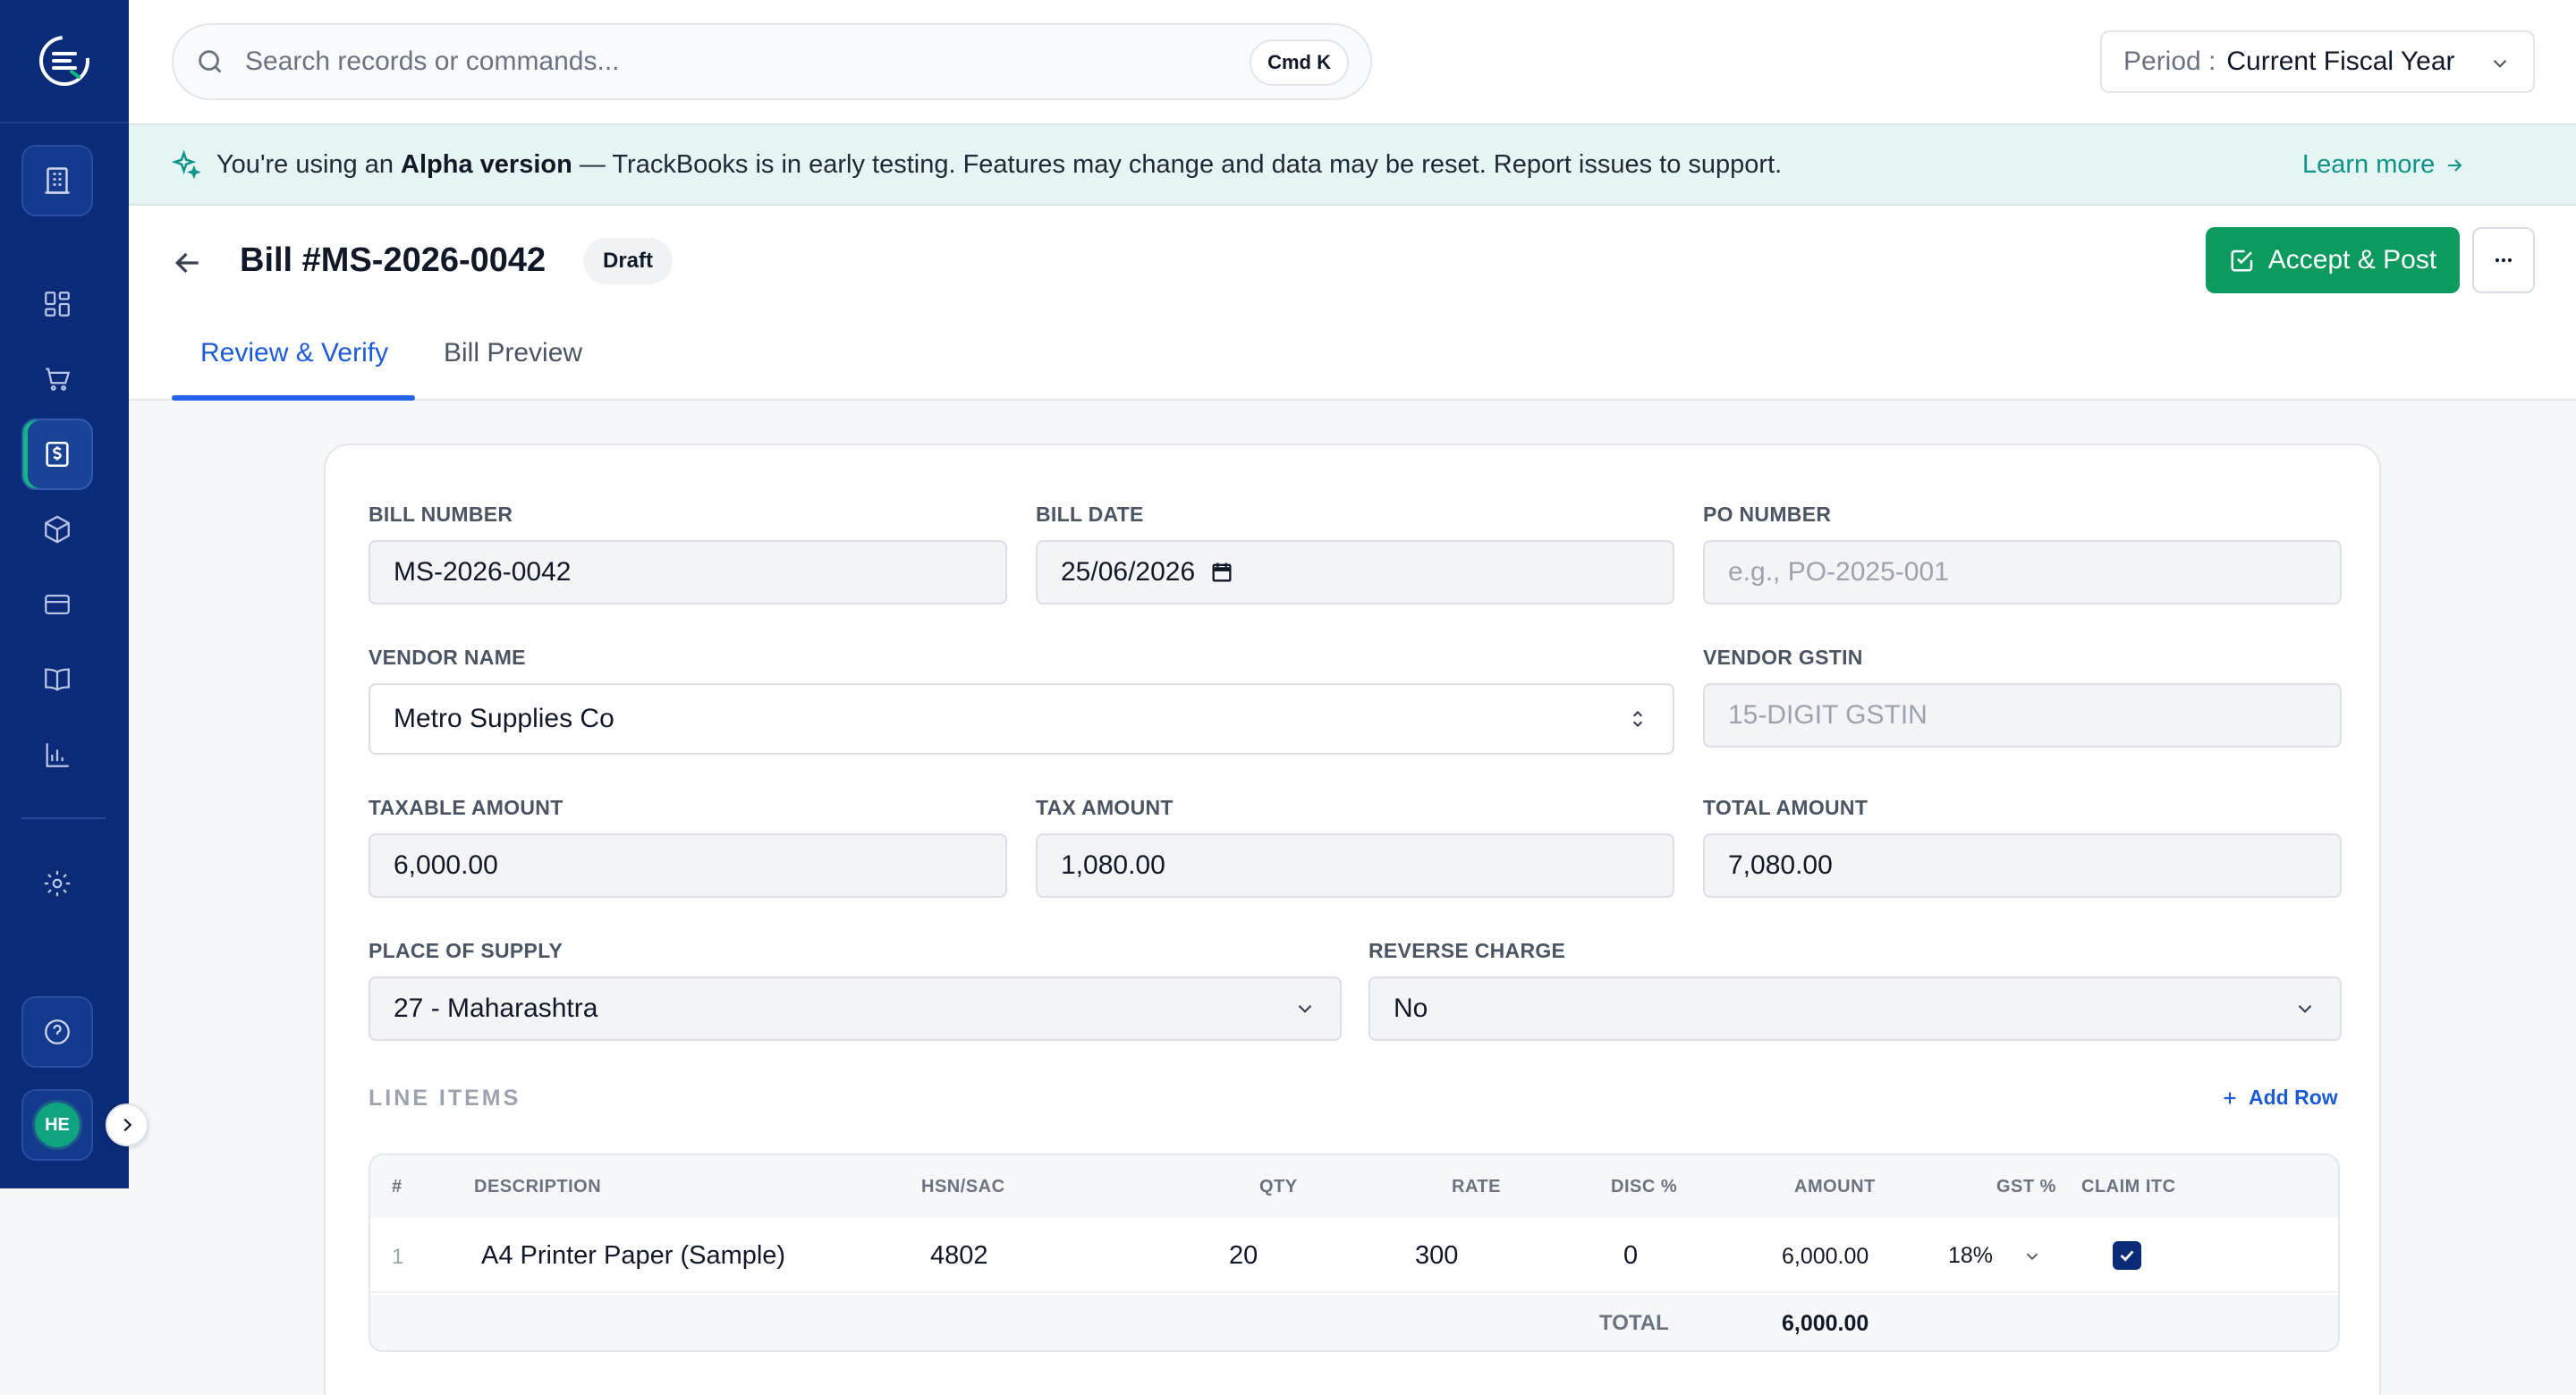 Image resolution: width=2576 pixels, height=1395 pixels. Describe the element at coordinates (538, 1186) in the screenshot. I see `col-description: DESCRIPTION` at that location.